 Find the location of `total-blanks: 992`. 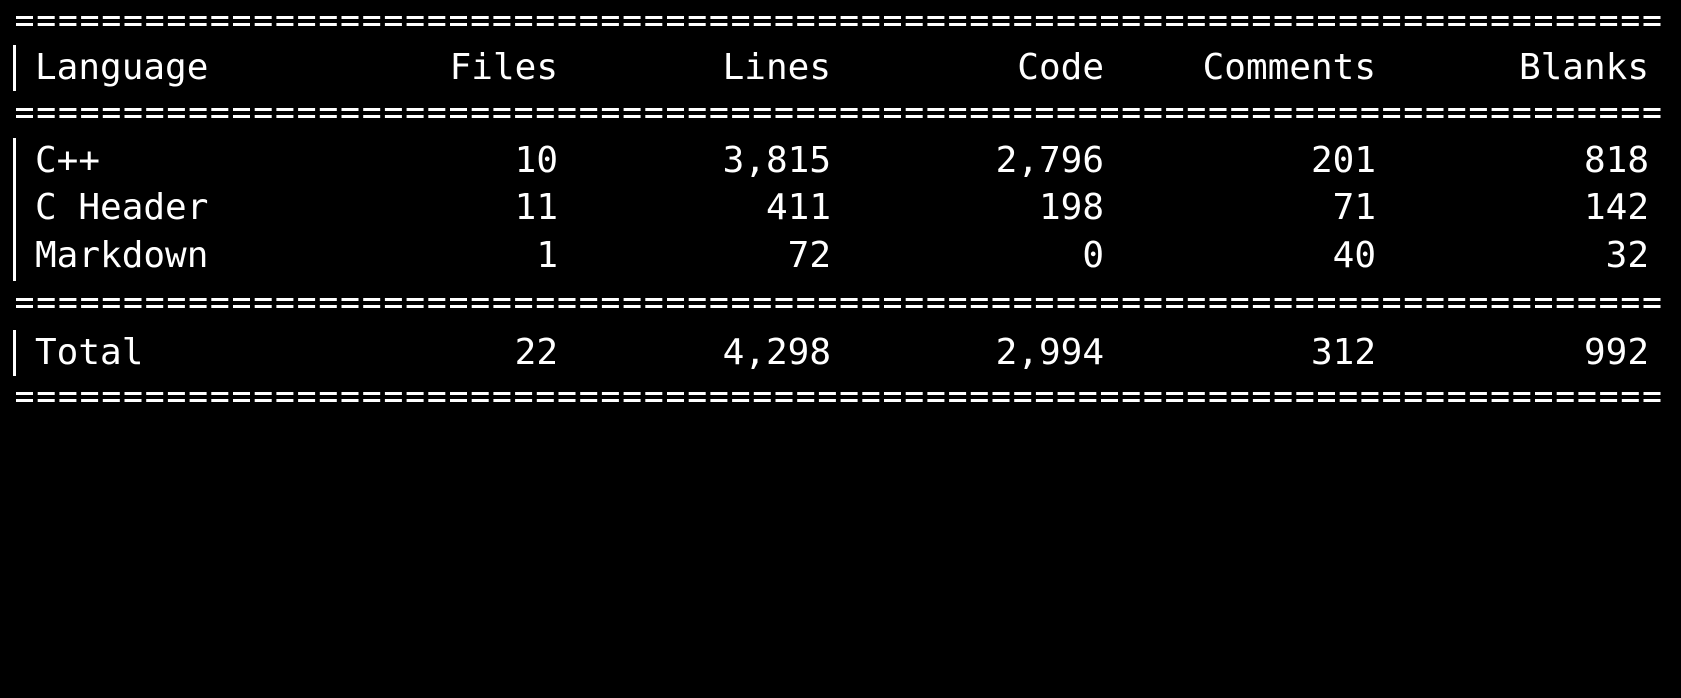

total-blanks: 992 is located at coordinates (1616, 352).